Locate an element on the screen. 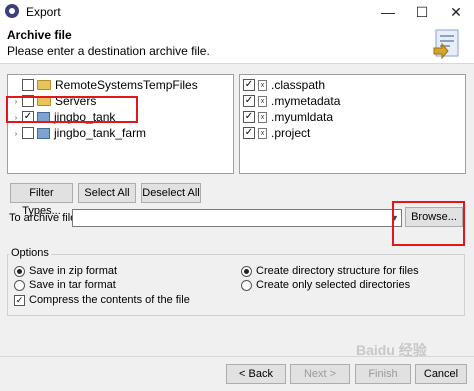 The image size is (474, 391). cancel-button: Cancel is located at coordinates (441, 374).